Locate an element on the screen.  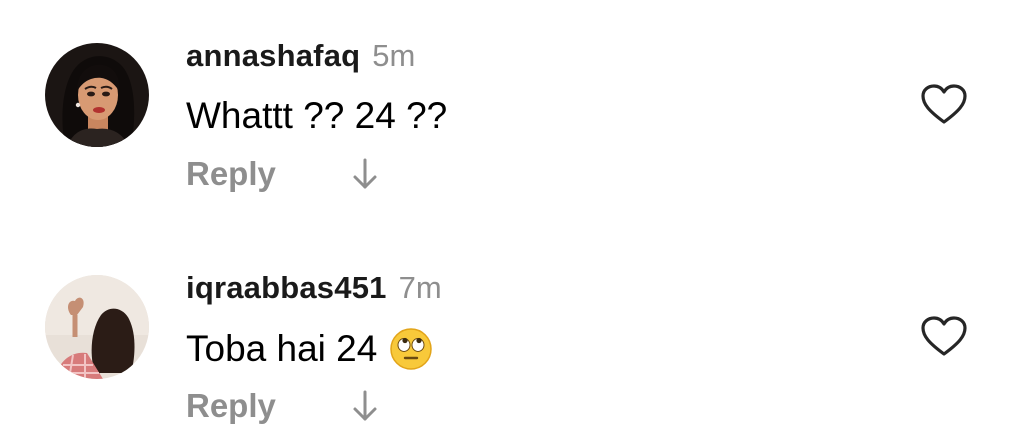
timestamp: 7m is located at coordinates (420, 287).